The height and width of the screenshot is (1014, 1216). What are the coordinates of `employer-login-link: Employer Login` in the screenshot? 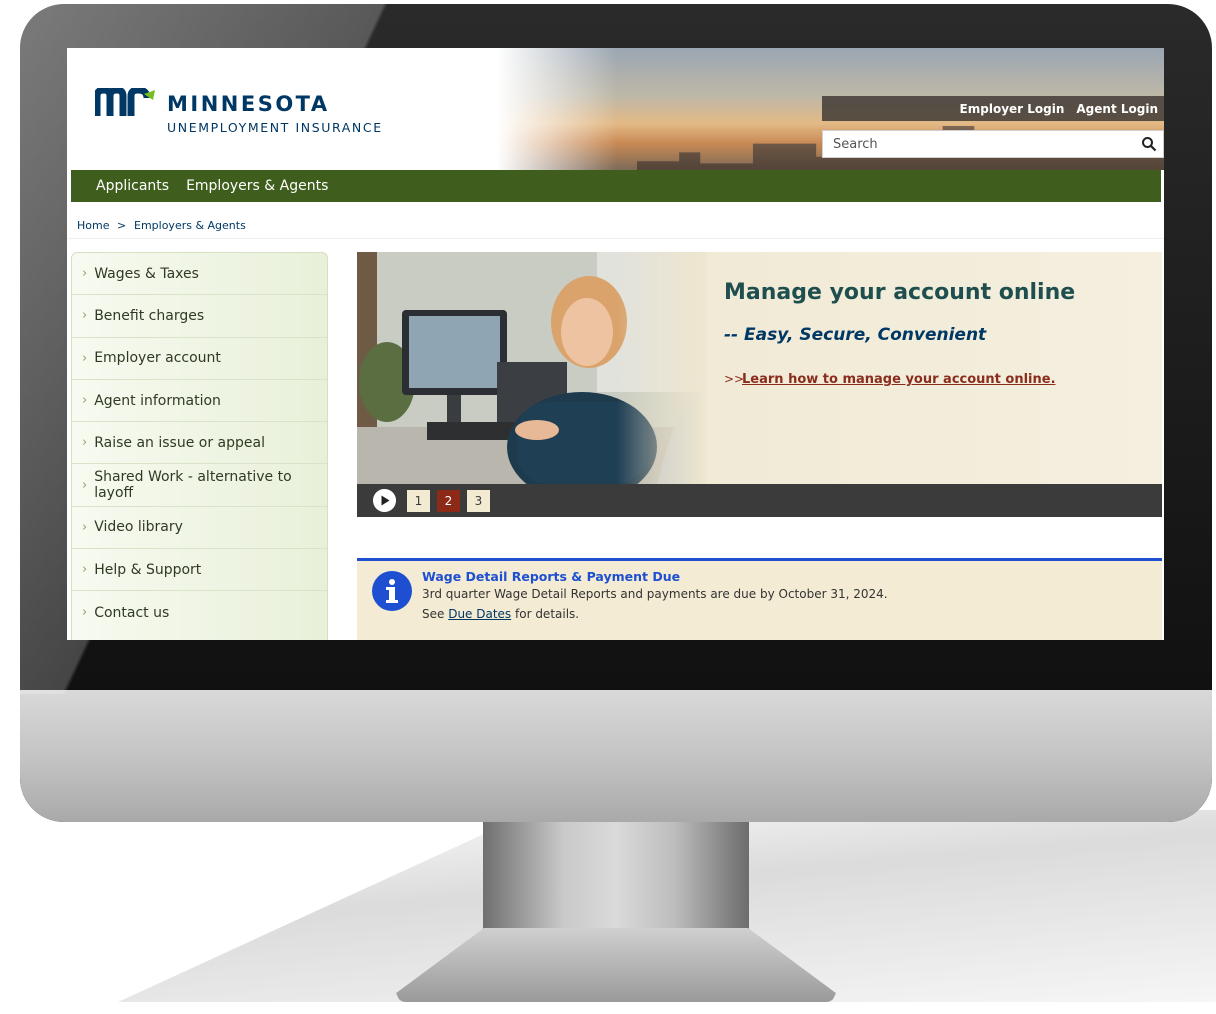 It's located at (1012, 109).